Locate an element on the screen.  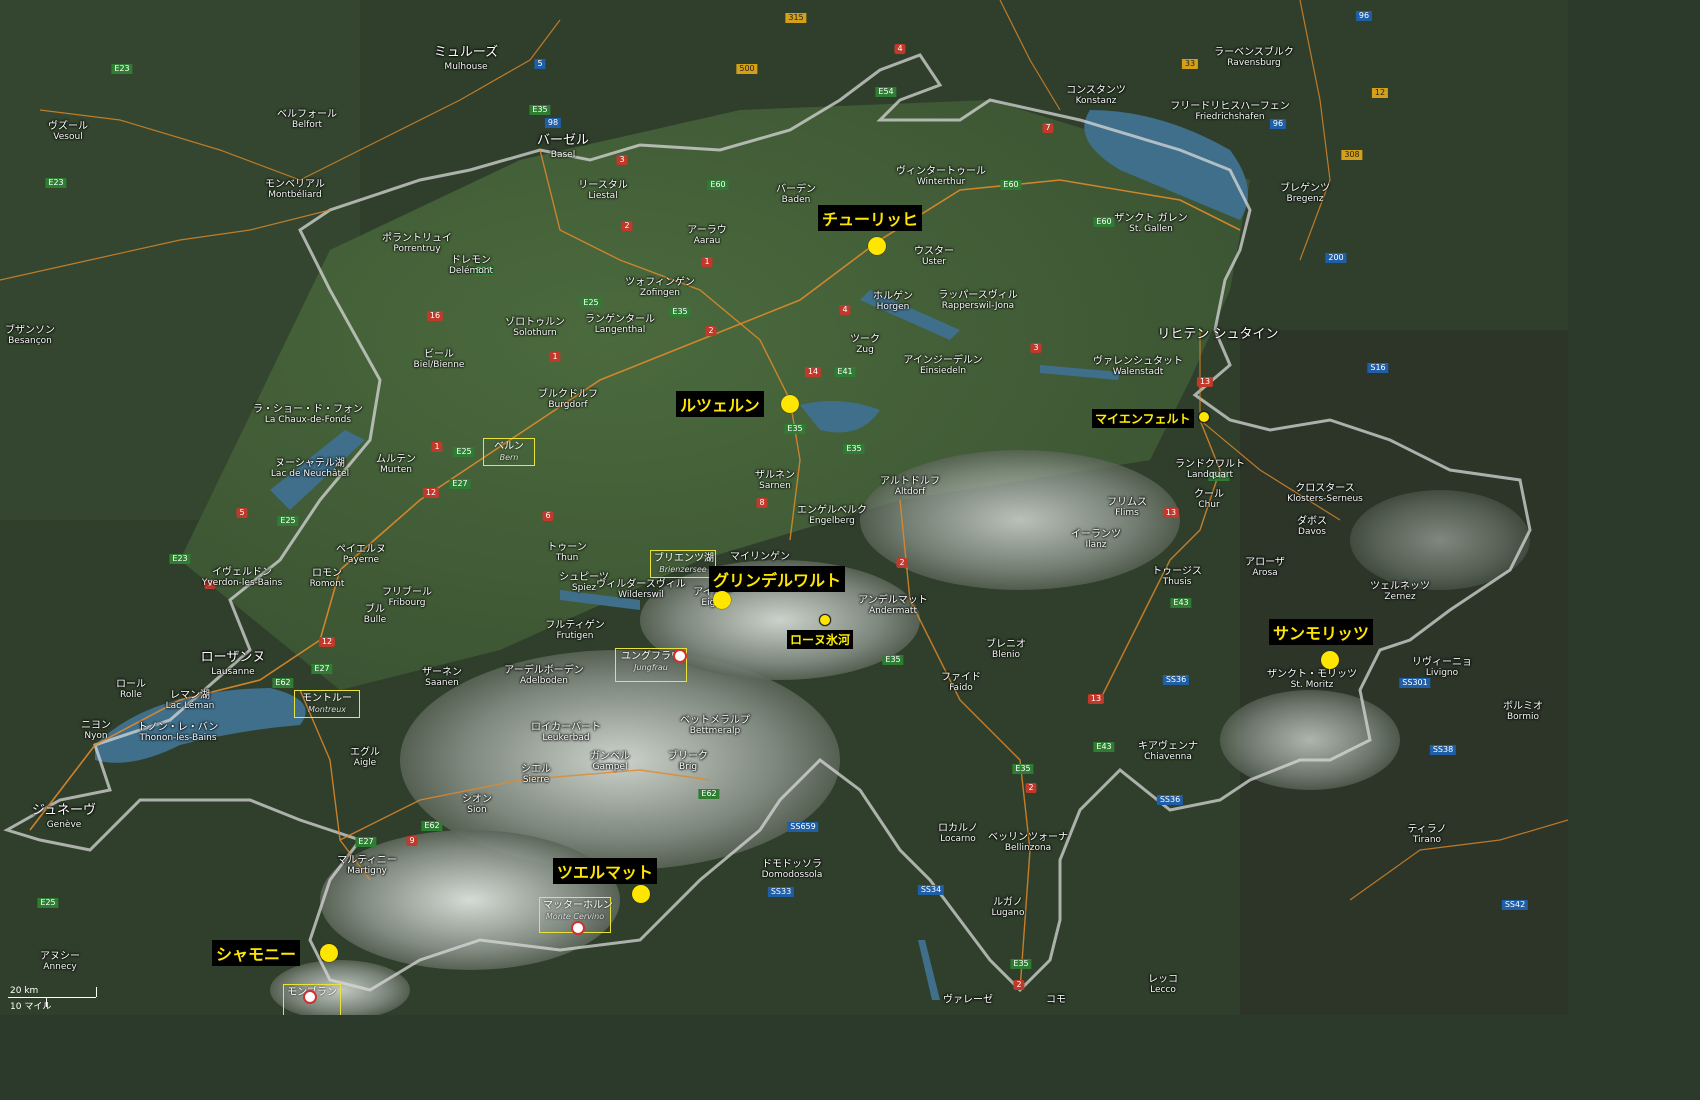
road-shield: 308 is located at coordinates (1352, 155).